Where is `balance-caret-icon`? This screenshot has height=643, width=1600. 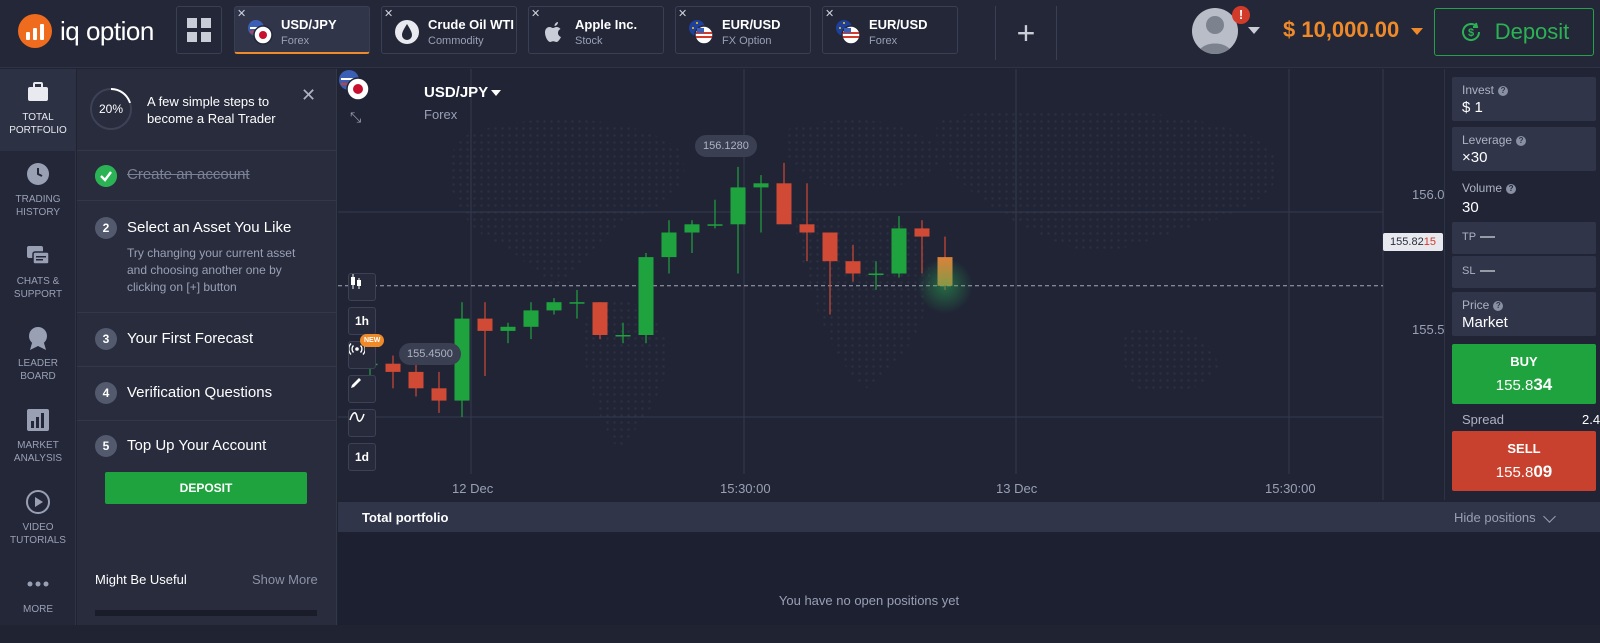 balance-caret-icon is located at coordinates (1417, 31).